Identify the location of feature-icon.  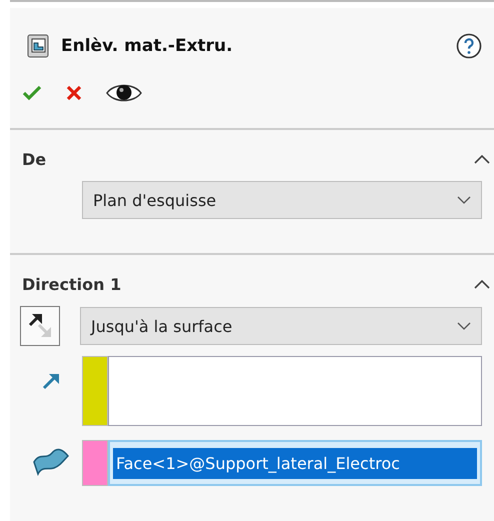
(38, 46).